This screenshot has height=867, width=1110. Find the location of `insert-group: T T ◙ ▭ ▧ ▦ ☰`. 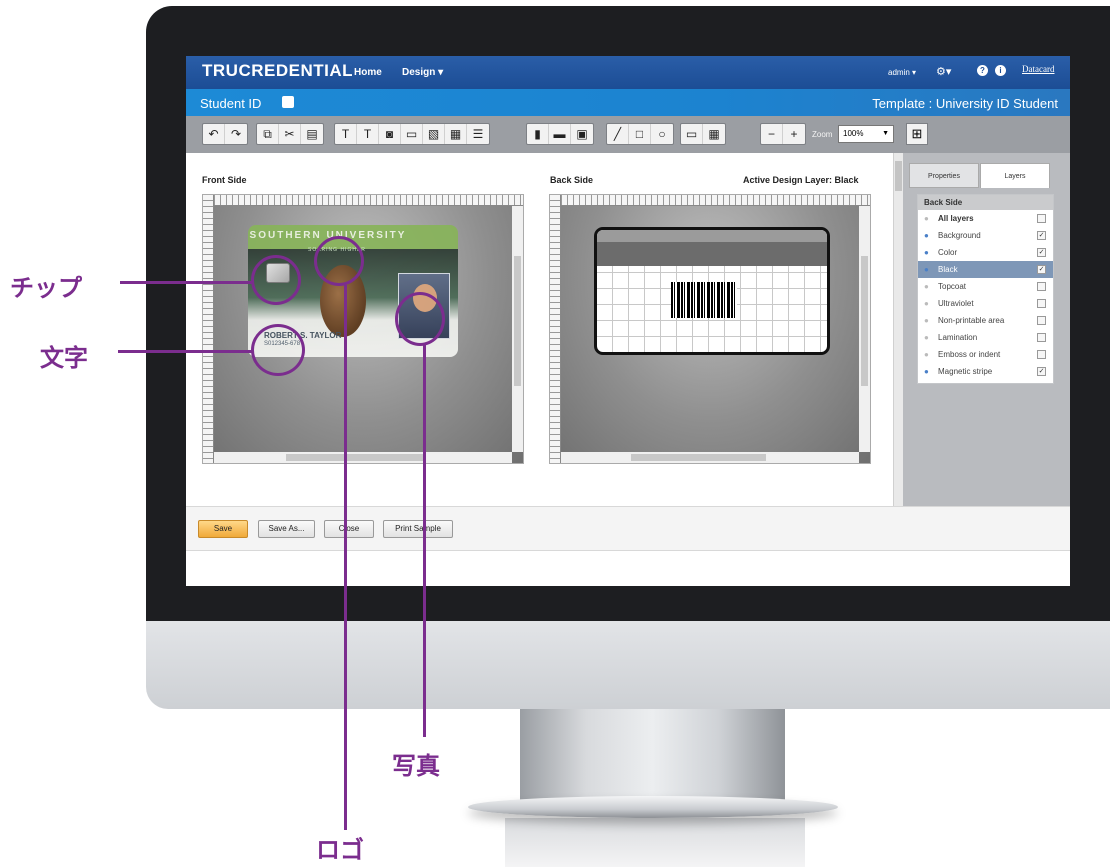

insert-group: T T ◙ ▭ ▧ ▦ ☰ is located at coordinates (412, 134).